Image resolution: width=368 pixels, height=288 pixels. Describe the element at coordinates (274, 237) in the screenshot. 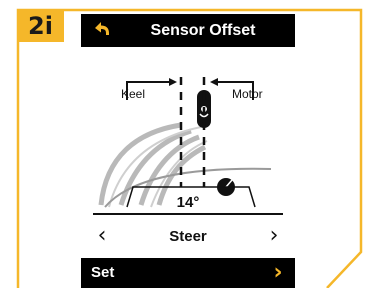

I see `next-arrow-icon: ›` at that location.